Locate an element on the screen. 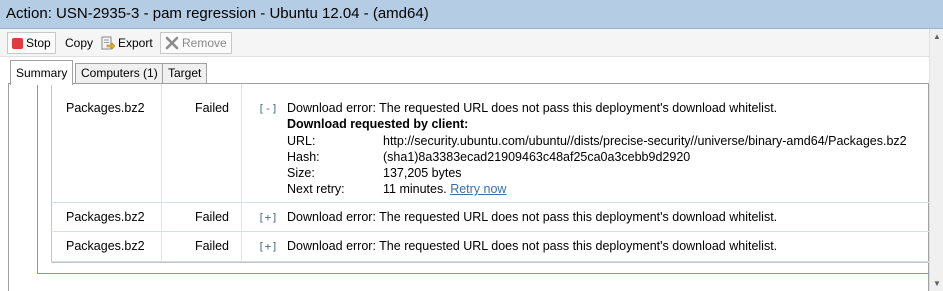 Image resolution: width=943 pixels, height=291 pixels. stop-button: Stop is located at coordinates (31, 43).